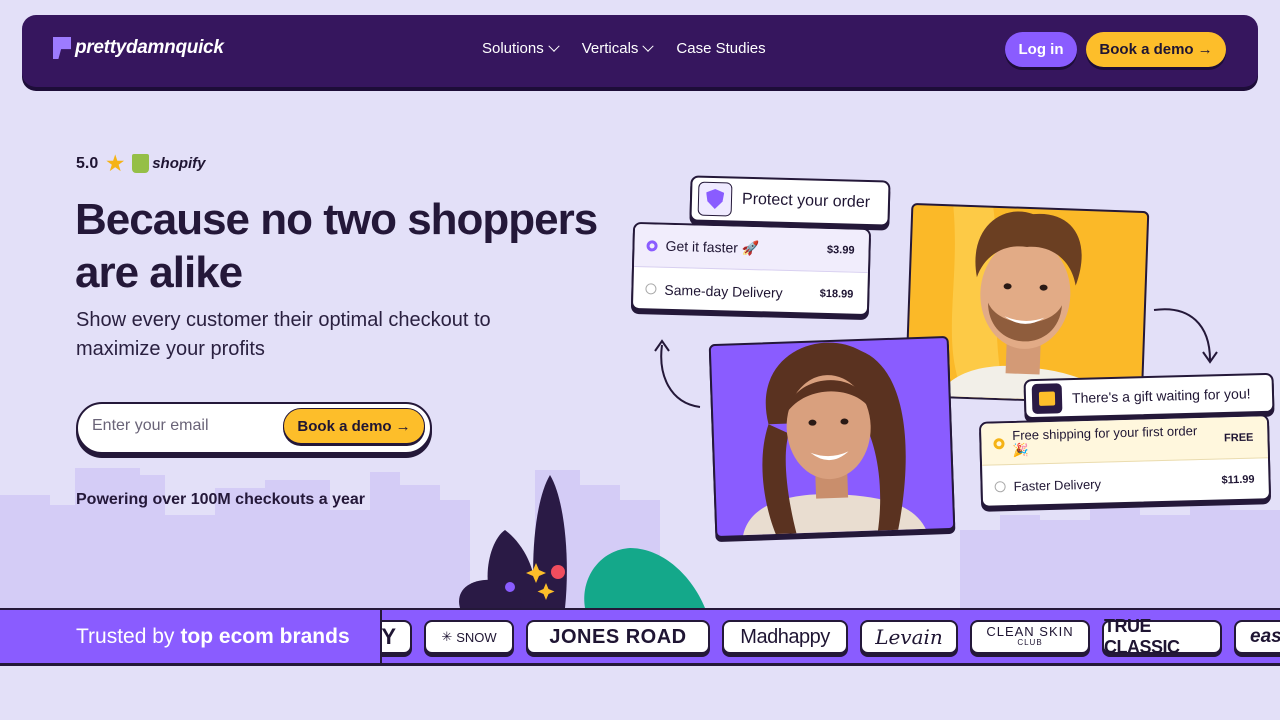  What do you see at coordinates (835, 440) in the screenshot?
I see `shopper-woman-illustration` at bounding box center [835, 440].